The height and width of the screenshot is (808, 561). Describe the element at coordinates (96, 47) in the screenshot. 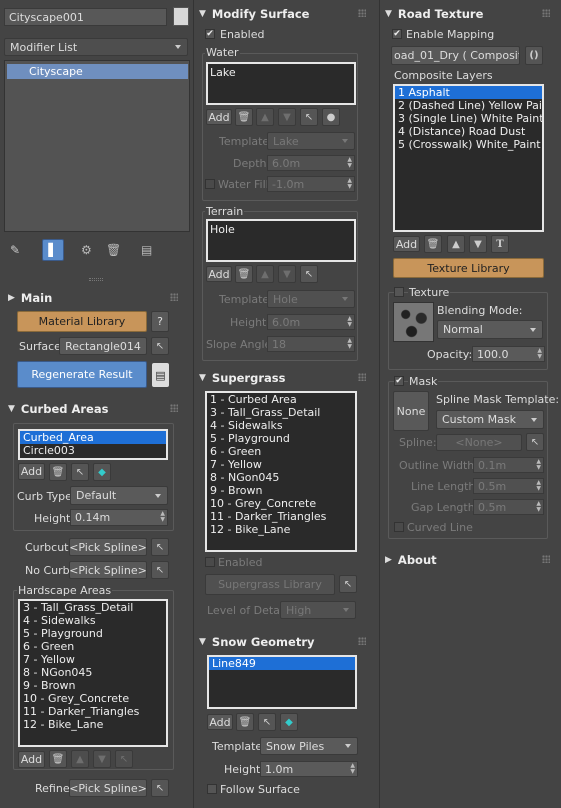

I see `modifier-list-dropdown: Modifier List` at that location.